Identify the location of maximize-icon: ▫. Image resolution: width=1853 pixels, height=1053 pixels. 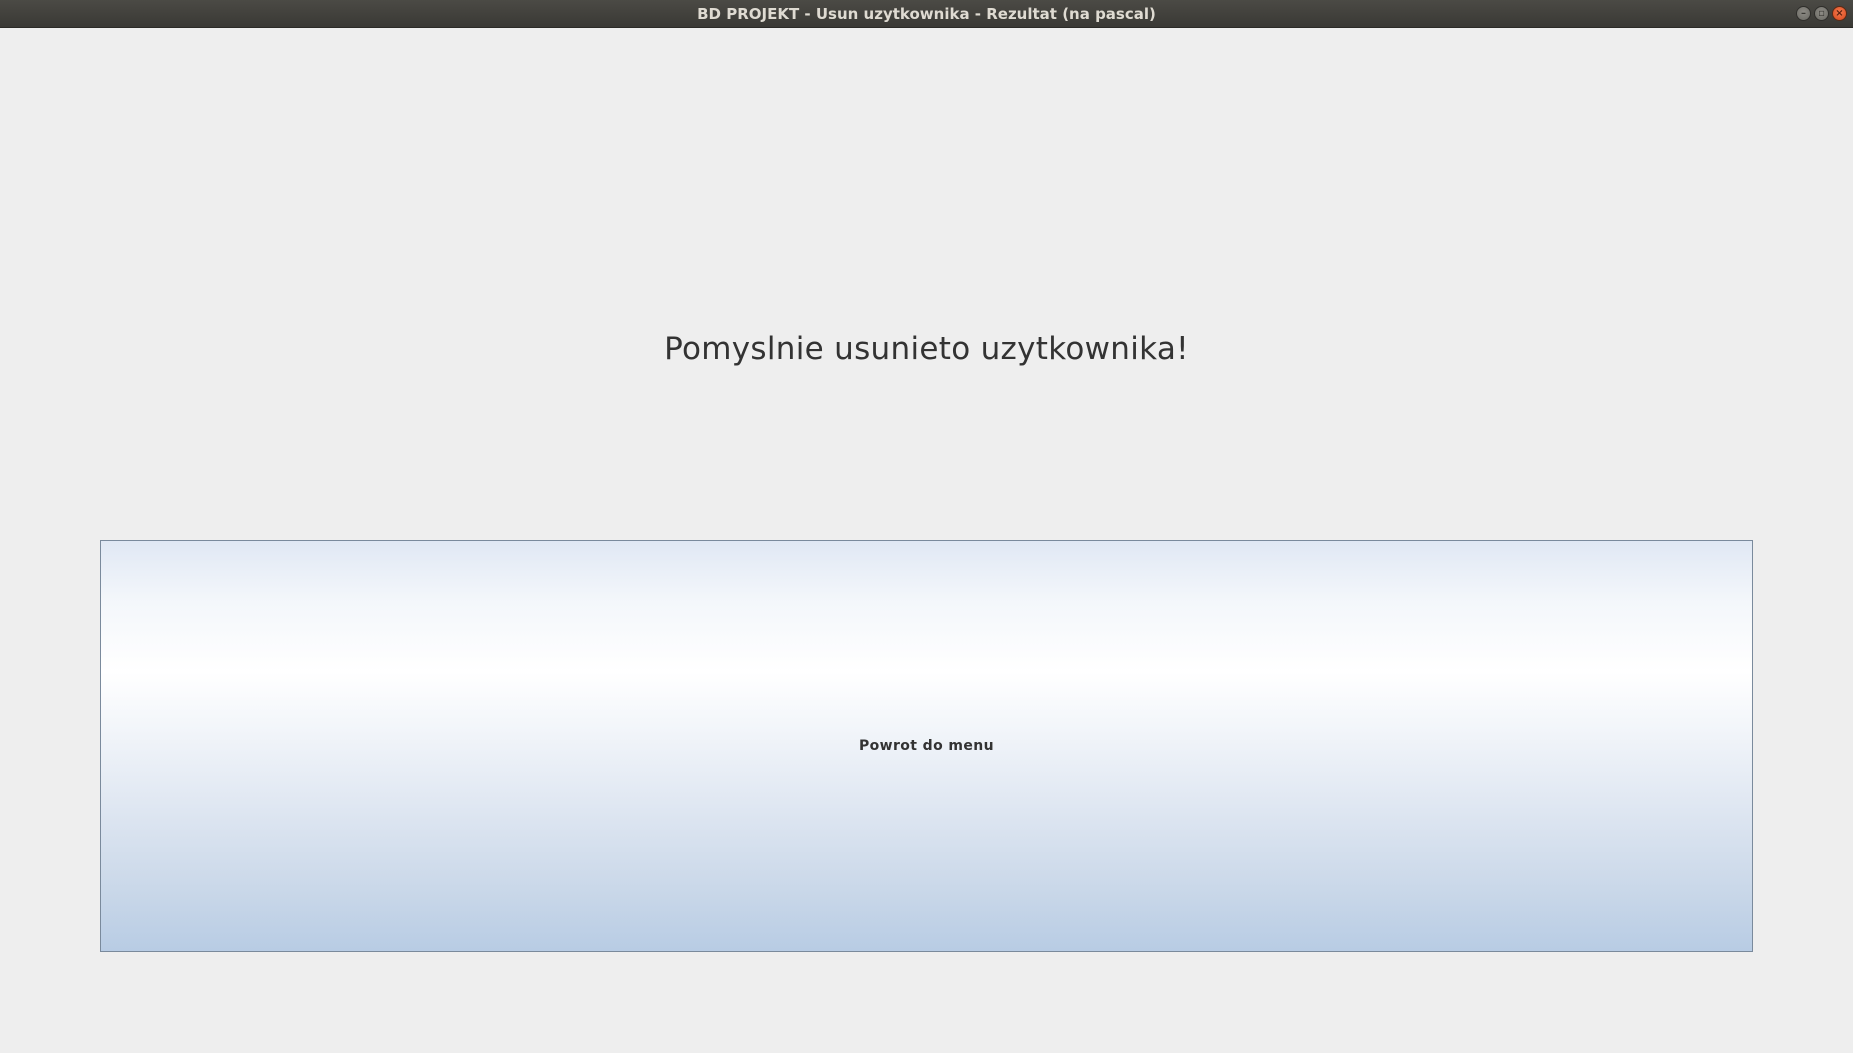
(1821, 13).